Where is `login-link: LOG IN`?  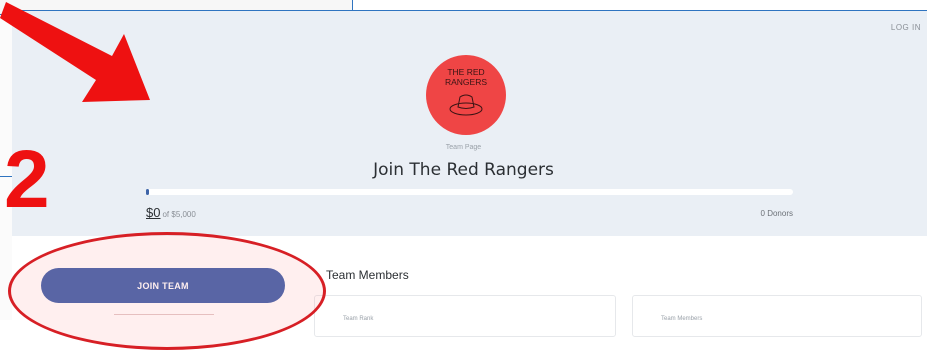
login-link: LOG IN is located at coordinates (906, 27).